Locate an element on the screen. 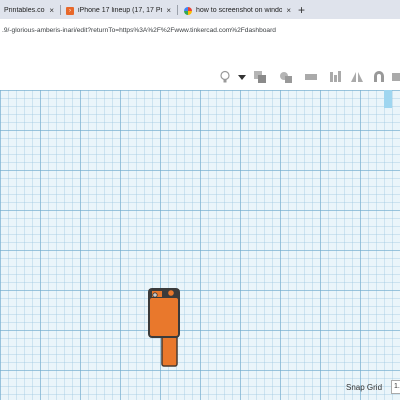 The width and height of the screenshot is (400, 400). tab-label: iPhone 17 lineup (17, 17 Pro, 17 is located at coordinates (120, 10).